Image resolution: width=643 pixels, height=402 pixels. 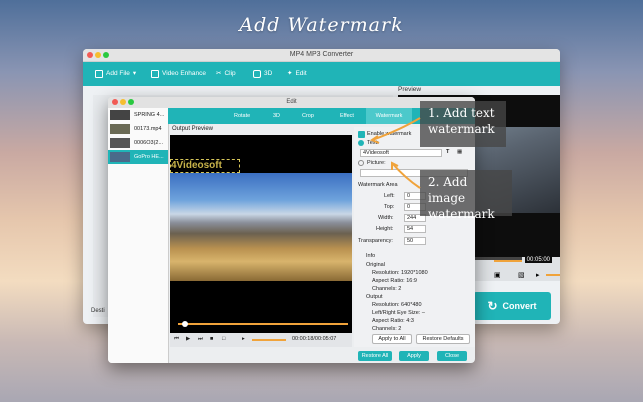 I want to click on arrow-to-picture, so click(x=406, y=175).